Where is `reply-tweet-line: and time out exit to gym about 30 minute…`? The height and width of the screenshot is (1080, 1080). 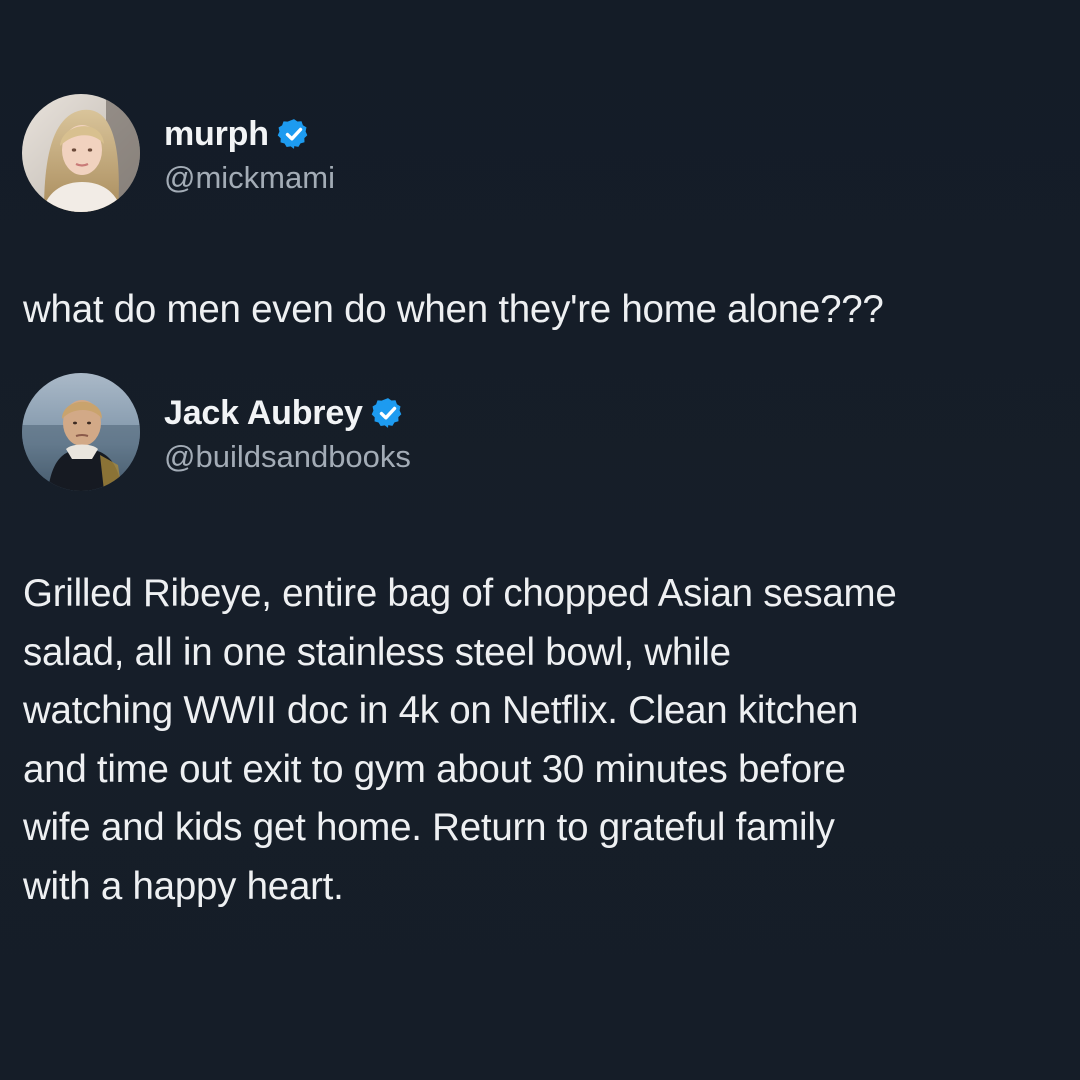 reply-tweet-line: and time out exit to gym about 30 minute… is located at coordinates (434, 769).